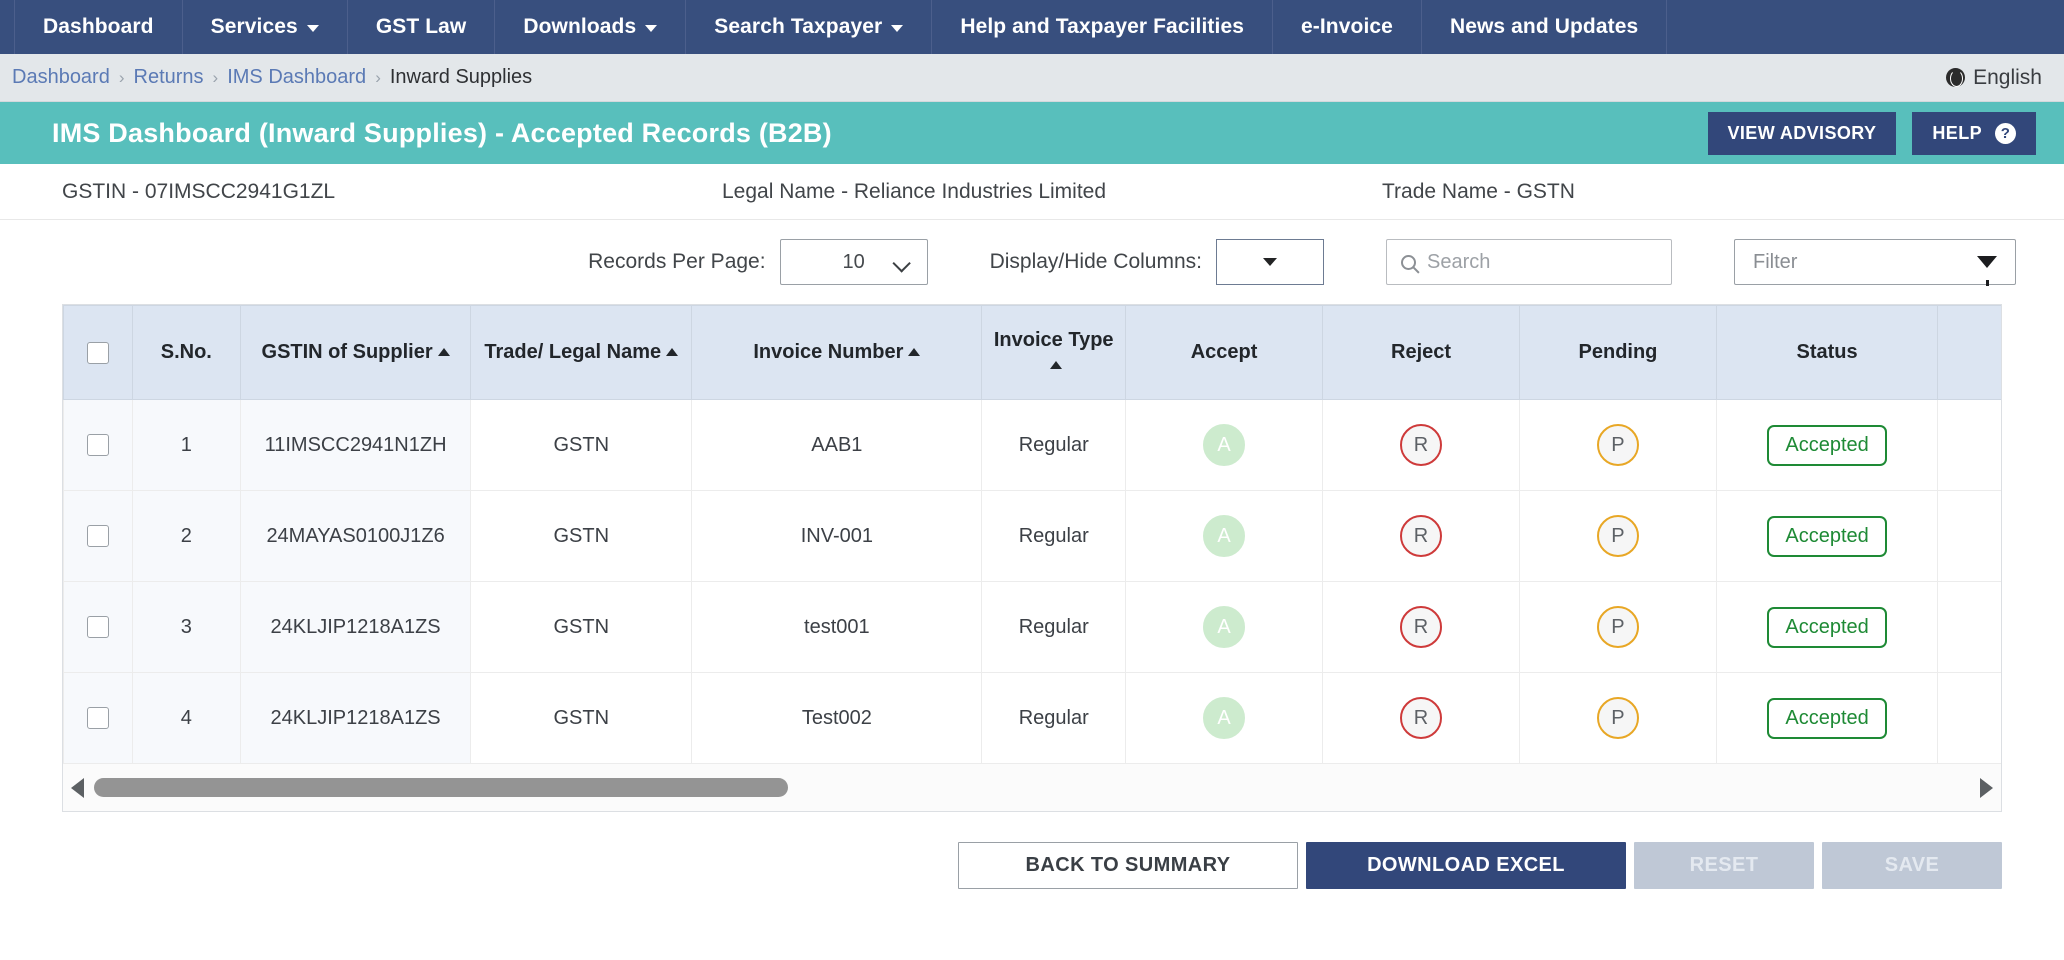  I want to click on column-header-trade-legal-name: Trade/ Legal Name, so click(581, 352).